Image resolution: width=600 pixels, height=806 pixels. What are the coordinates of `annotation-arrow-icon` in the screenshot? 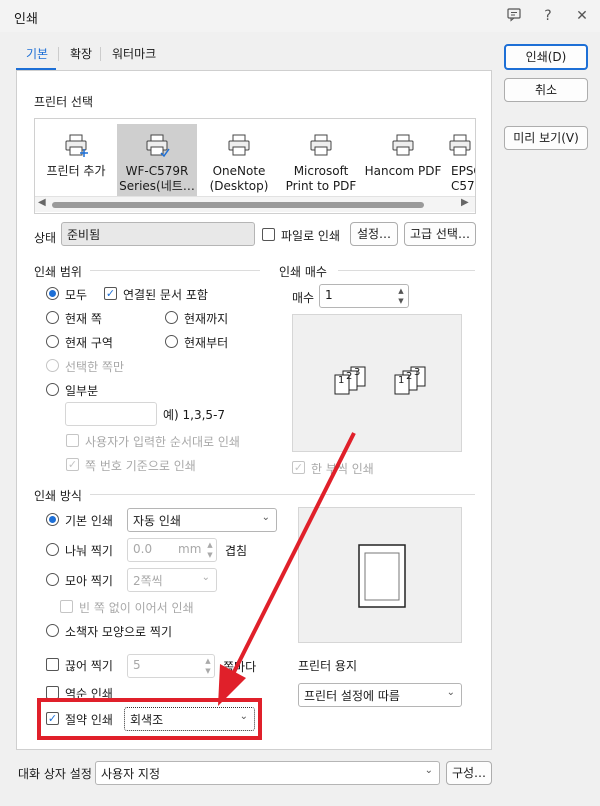 It's located at (287, 569).